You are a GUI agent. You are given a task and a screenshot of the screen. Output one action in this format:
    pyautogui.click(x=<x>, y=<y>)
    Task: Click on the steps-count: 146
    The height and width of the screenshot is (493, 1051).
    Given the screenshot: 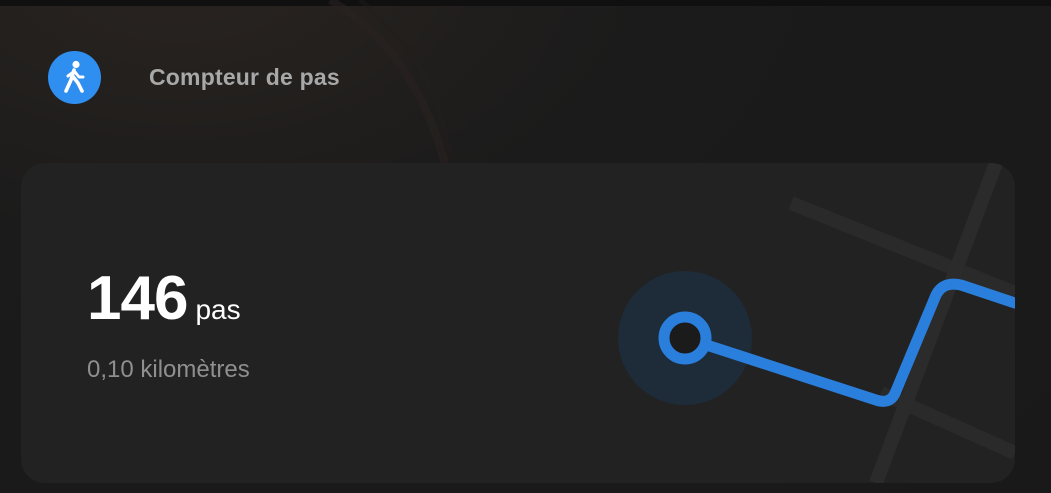 What is the action you would take?
    pyautogui.click(x=137, y=298)
    